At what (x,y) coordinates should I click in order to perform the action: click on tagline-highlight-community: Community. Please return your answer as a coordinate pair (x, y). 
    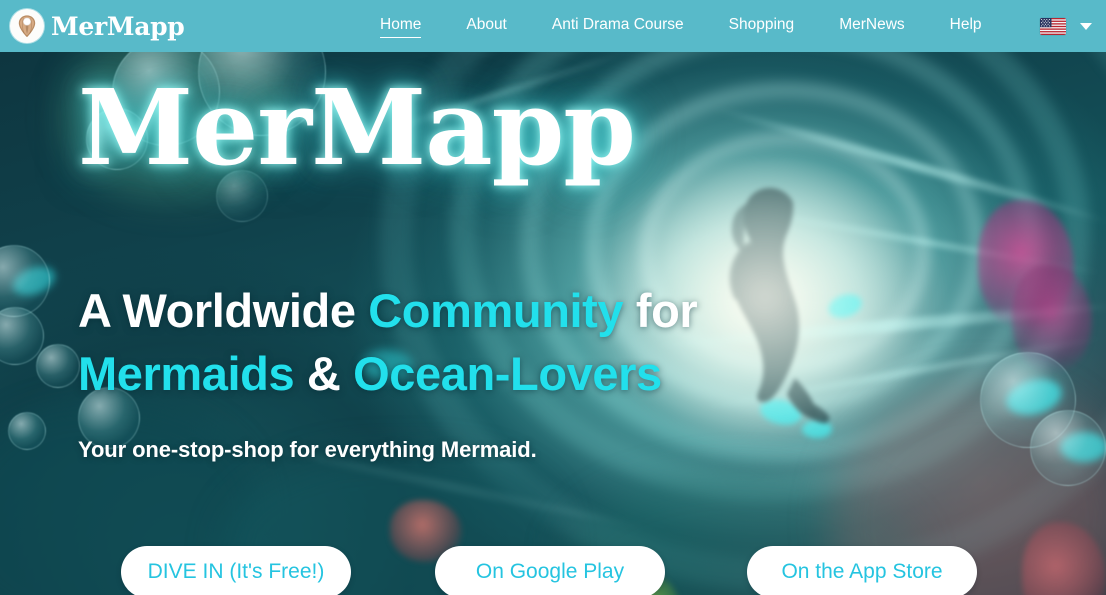
    Looking at the image, I should click on (496, 310).